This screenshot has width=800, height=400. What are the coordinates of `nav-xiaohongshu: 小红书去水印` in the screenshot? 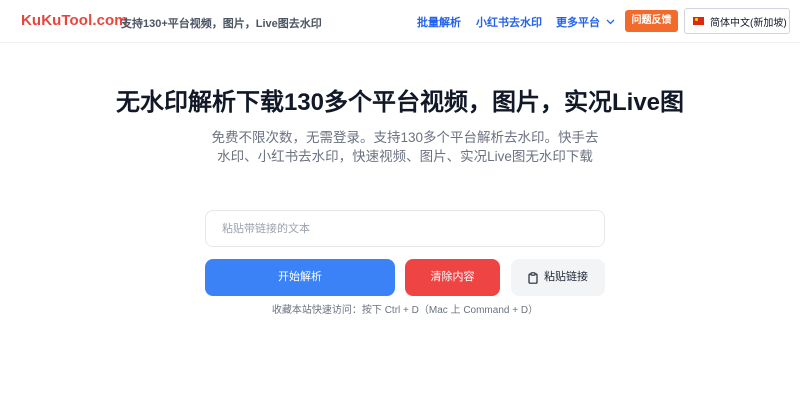 It's located at (509, 22).